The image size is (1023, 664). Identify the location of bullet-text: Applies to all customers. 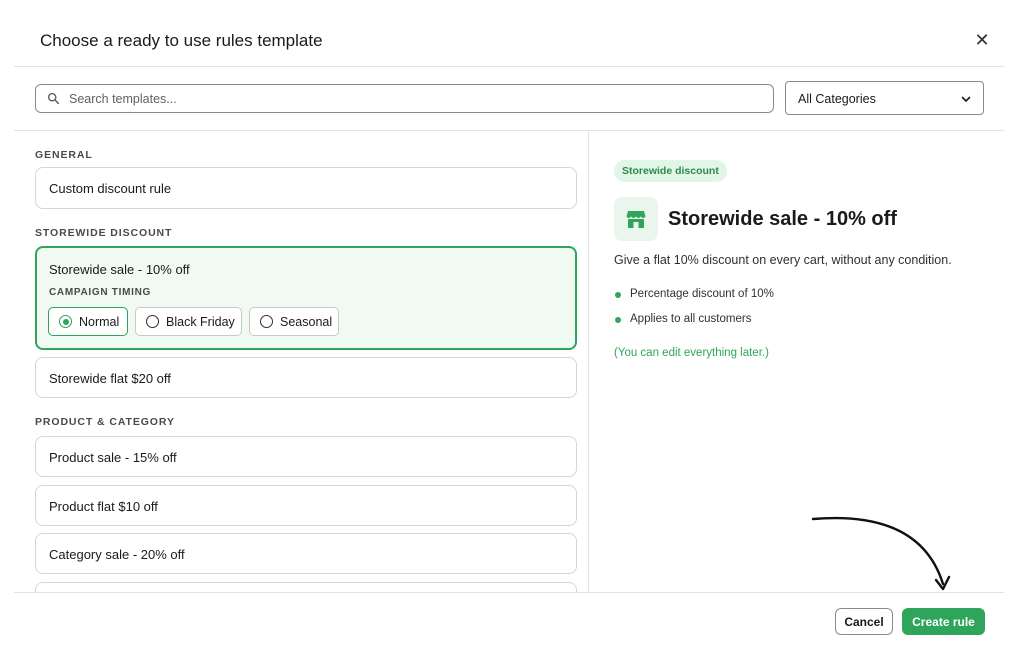
(691, 319).